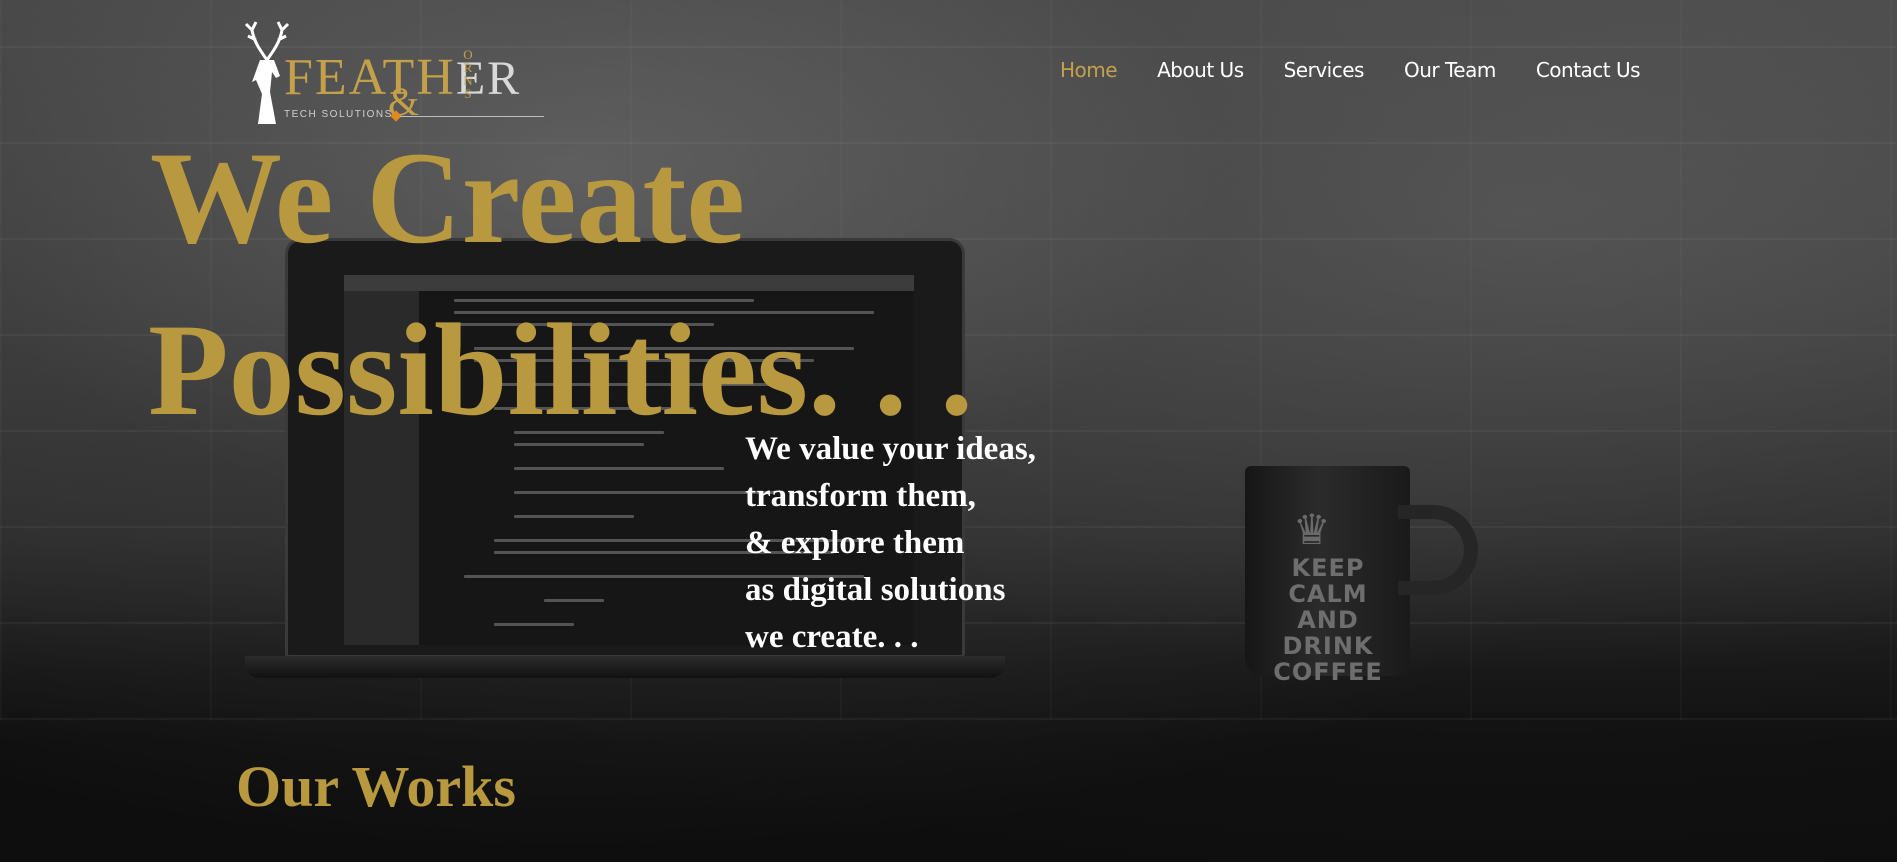  I want to click on nav-contact-us: Contact Us, so click(1588, 70).